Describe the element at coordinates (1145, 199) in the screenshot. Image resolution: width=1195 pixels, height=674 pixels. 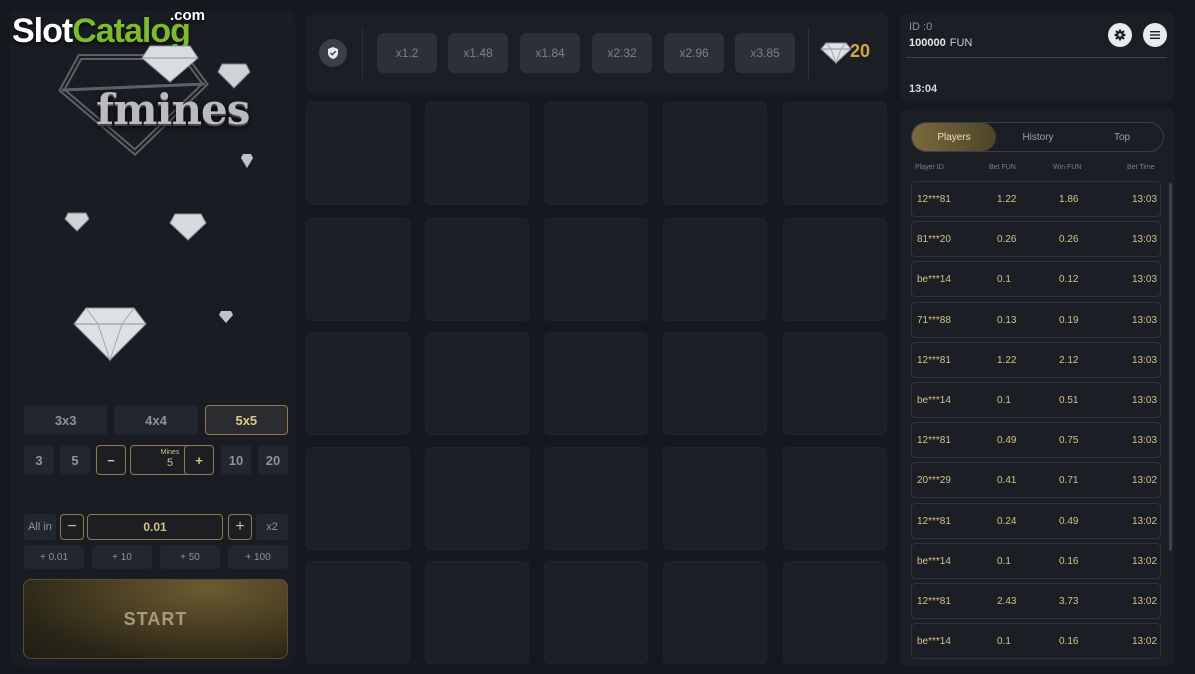
I see `time-cell: 13:03` at that location.